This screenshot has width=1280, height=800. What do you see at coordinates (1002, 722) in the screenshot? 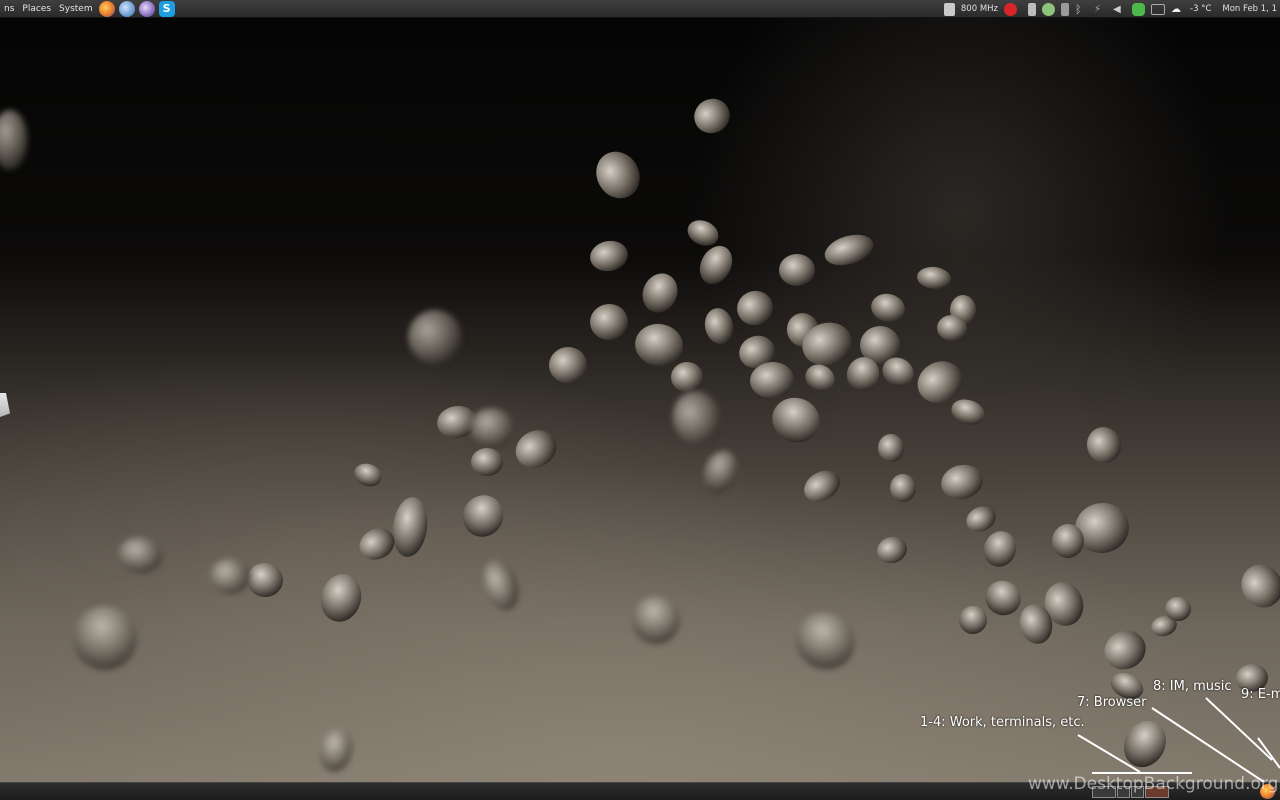
I see `annotation-work: 1-4: Work, terminals, etc.` at bounding box center [1002, 722].